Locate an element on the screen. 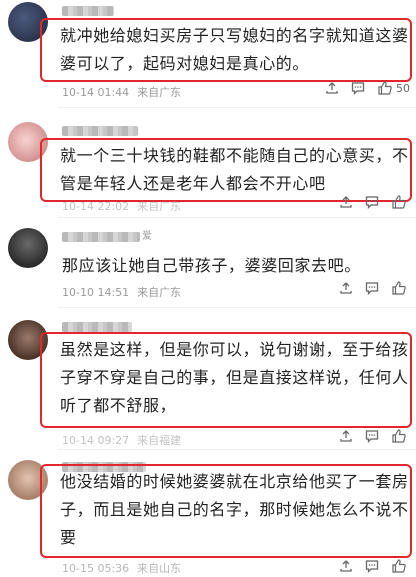  like-button: 50 is located at coordinates (393, 88).